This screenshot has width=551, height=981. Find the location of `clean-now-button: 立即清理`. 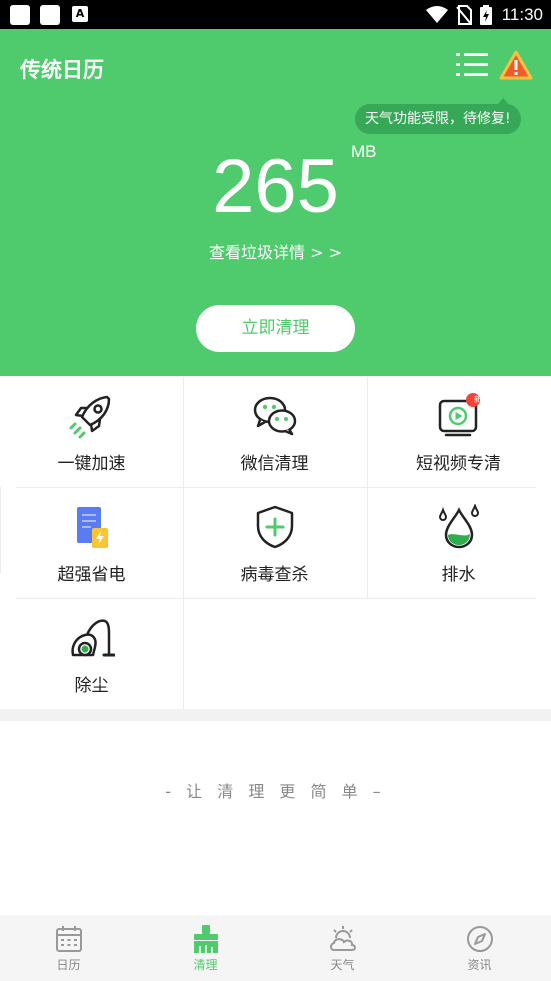

clean-now-button: 立即清理 is located at coordinates (275, 328).